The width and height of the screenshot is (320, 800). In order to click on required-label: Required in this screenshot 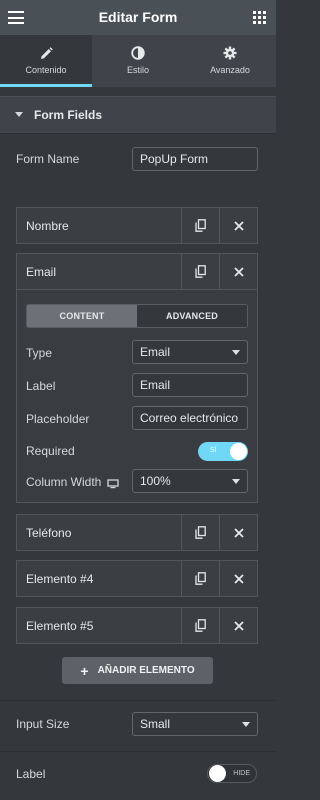, I will do `click(50, 451)`.